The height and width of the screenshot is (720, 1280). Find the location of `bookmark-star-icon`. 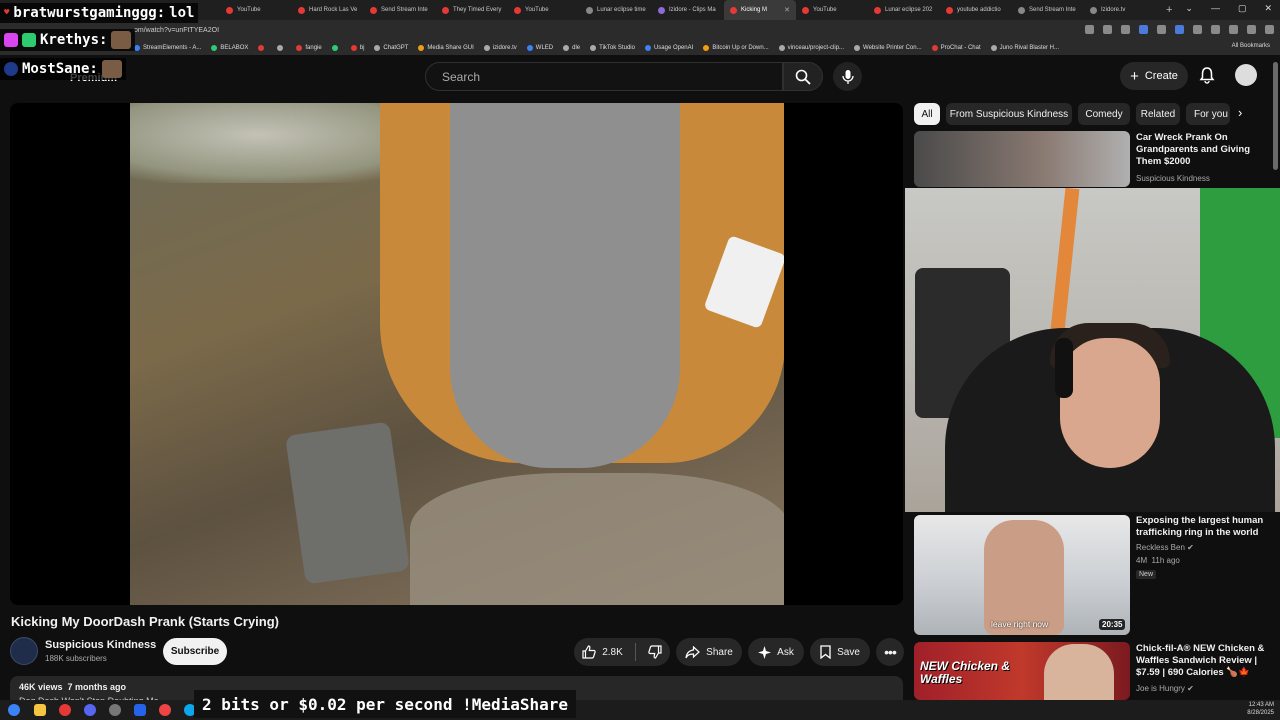

bookmark-star-icon is located at coordinates (1125, 29).